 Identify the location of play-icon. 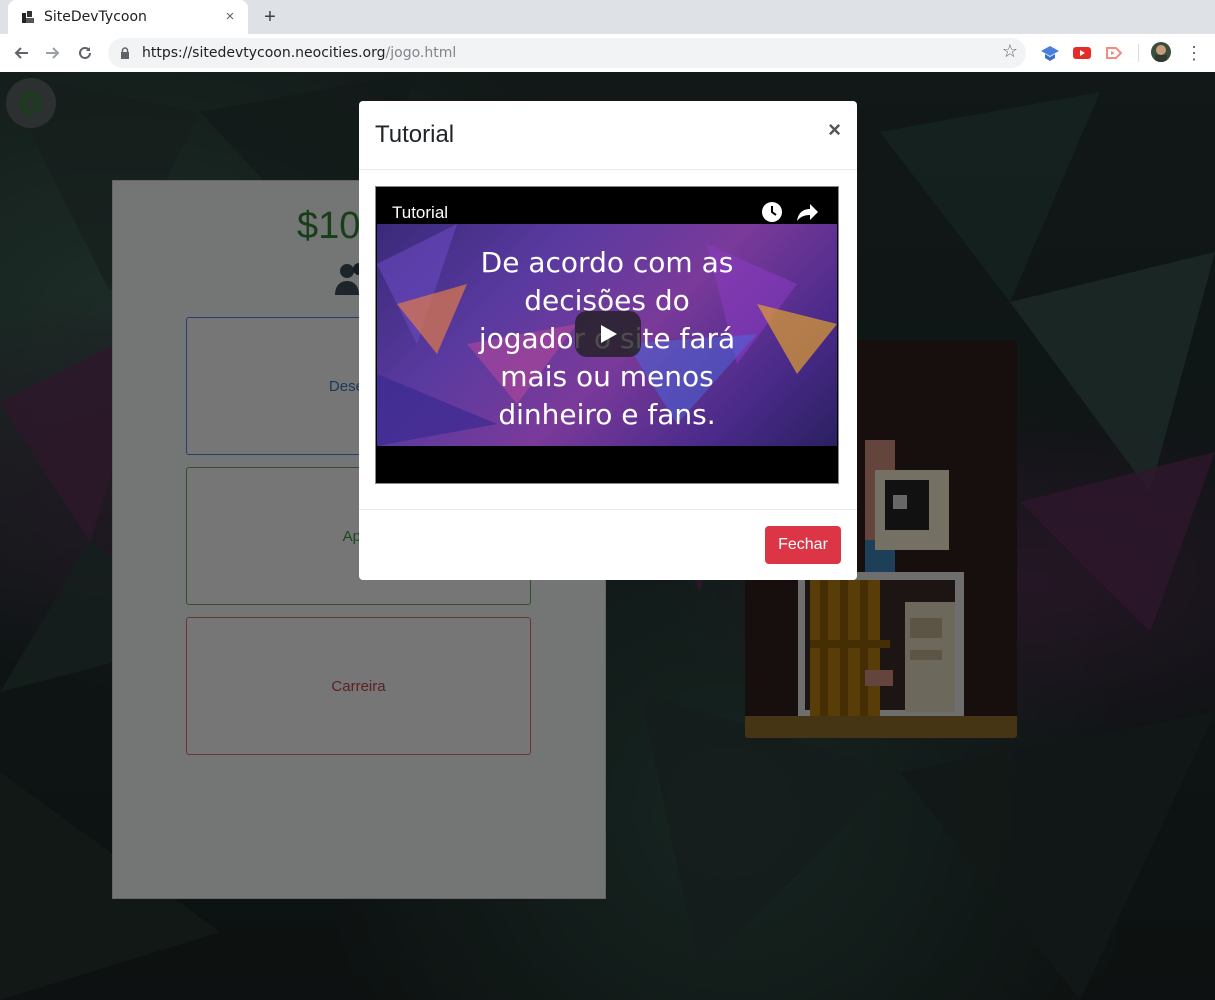
(609, 334).